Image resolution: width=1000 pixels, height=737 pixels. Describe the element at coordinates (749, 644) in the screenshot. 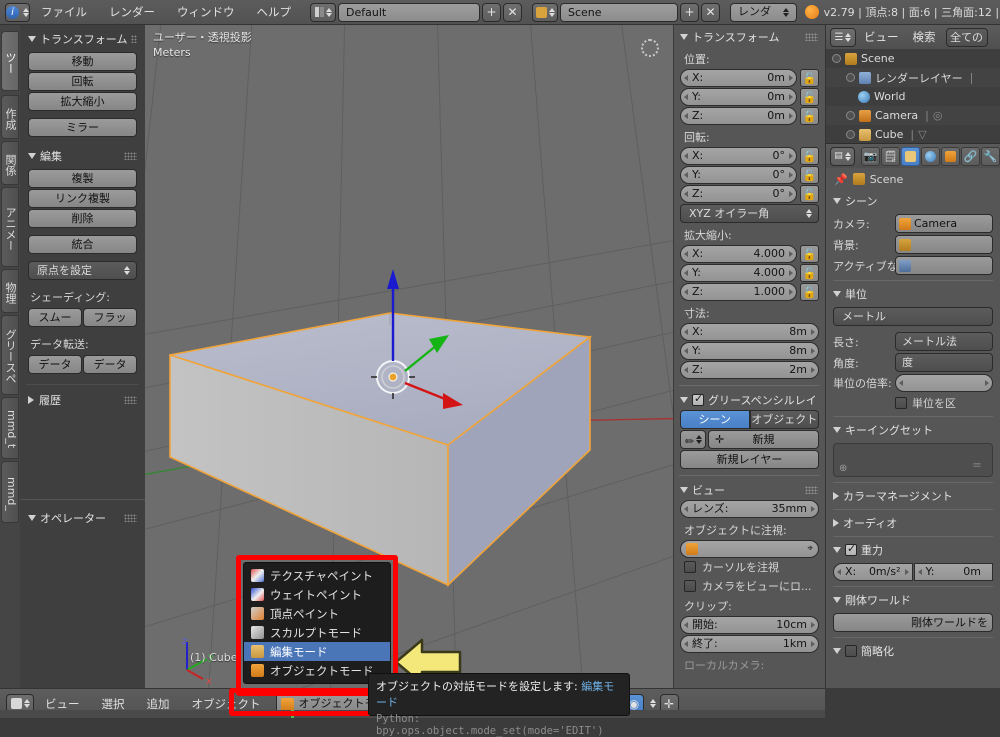

I see `clip-end-field: 終了: 1km` at that location.